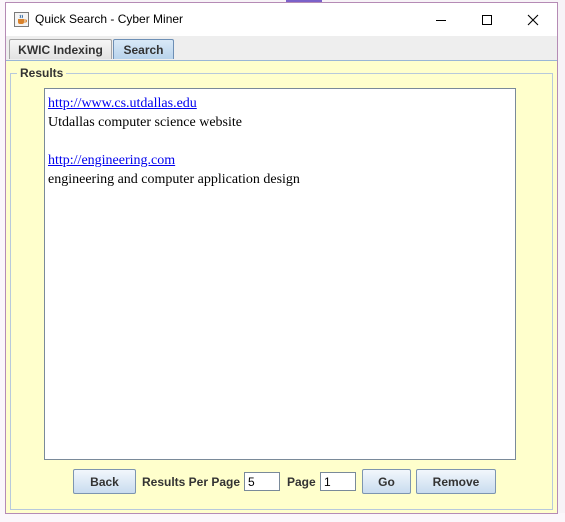 This screenshot has height=522, width=565. Describe the element at coordinates (386, 481) in the screenshot. I see `go-button: Go` at that location.